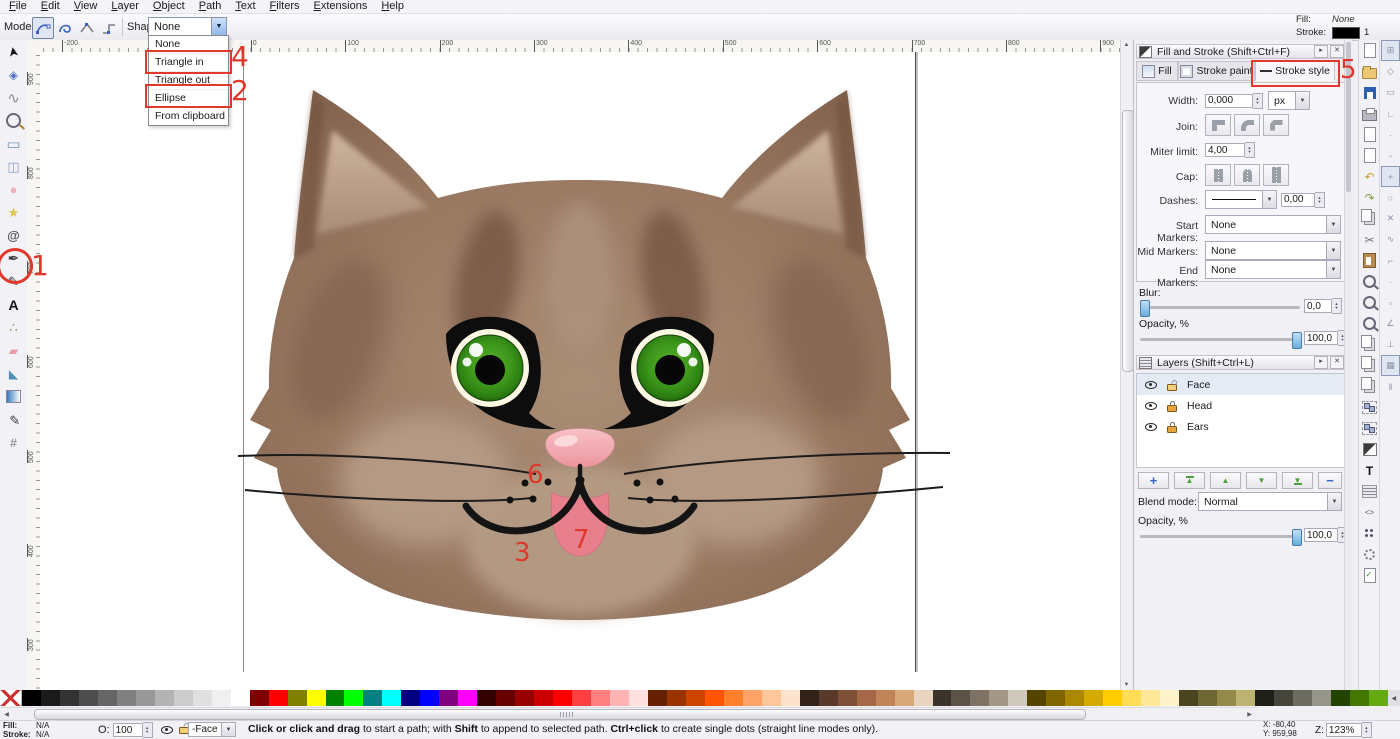 This screenshot has width=1400, height=739. I want to click on spiral-tool: @, so click(13, 235).